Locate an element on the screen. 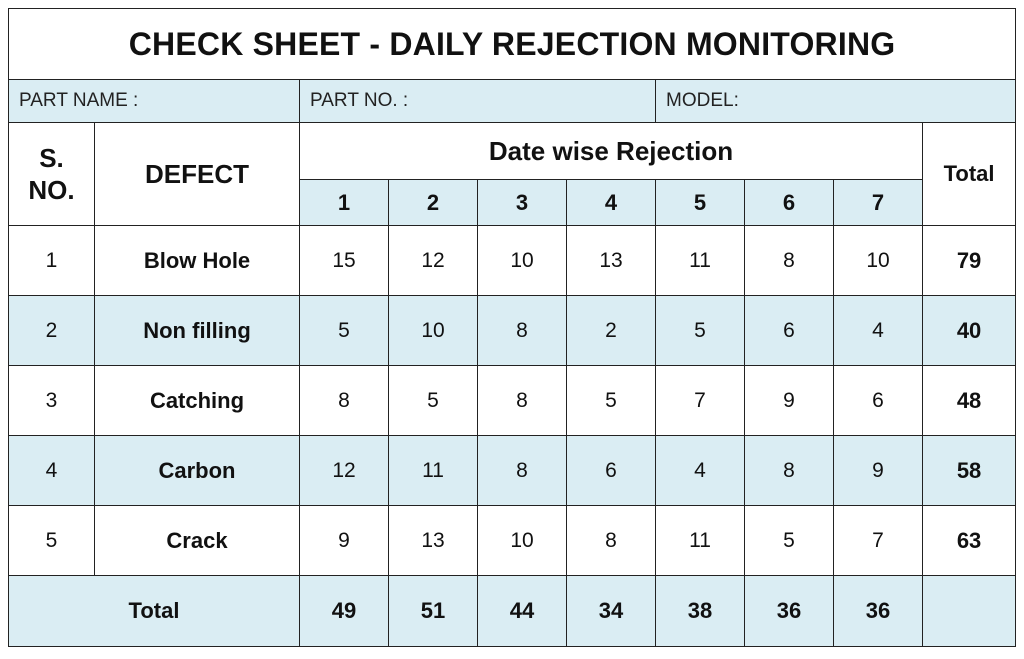 The width and height of the screenshot is (1024, 659). rejection-cell-day-4: 2 is located at coordinates (611, 330).